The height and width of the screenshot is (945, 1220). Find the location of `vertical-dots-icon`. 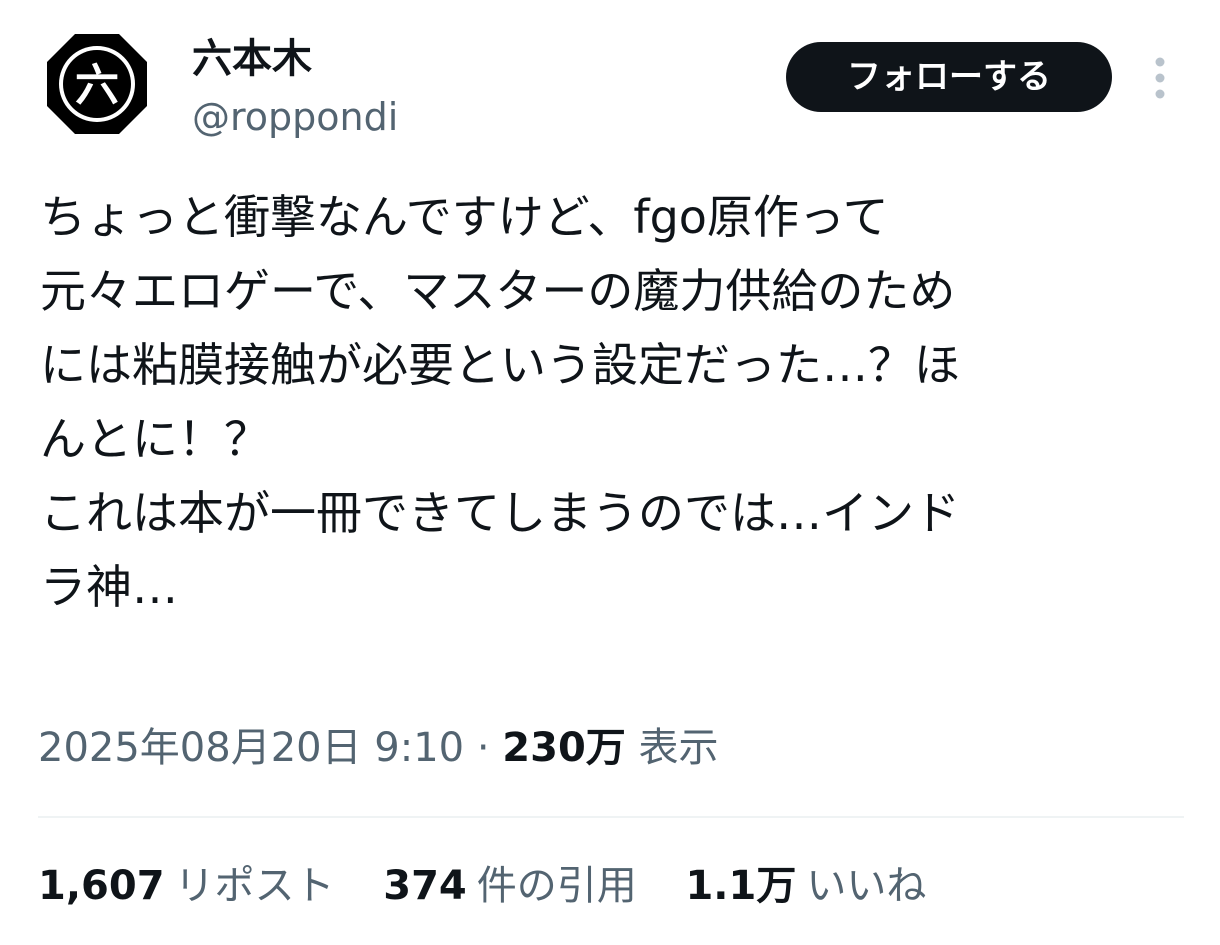

vertical-dots-icon is located at coordinates (1160, 78).